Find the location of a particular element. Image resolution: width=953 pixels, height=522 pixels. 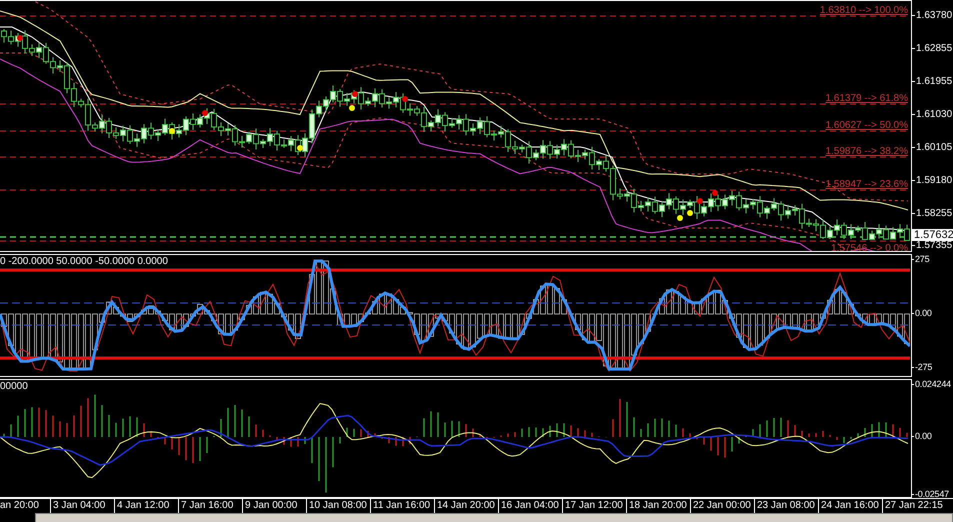

current-price-label: 1.57632 is located at coordinates (932, 235).